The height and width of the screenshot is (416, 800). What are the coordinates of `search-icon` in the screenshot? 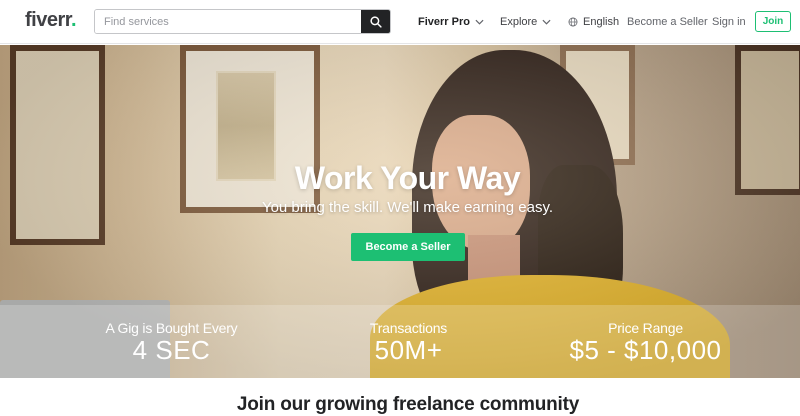 It's located at (375, 21).